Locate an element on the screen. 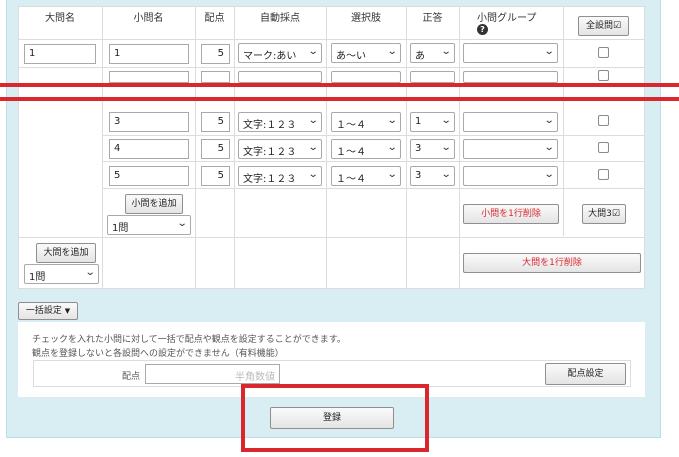 This screenshot has width=679, height=457. annotation-highlight-box is located at coordinates (335, 418).